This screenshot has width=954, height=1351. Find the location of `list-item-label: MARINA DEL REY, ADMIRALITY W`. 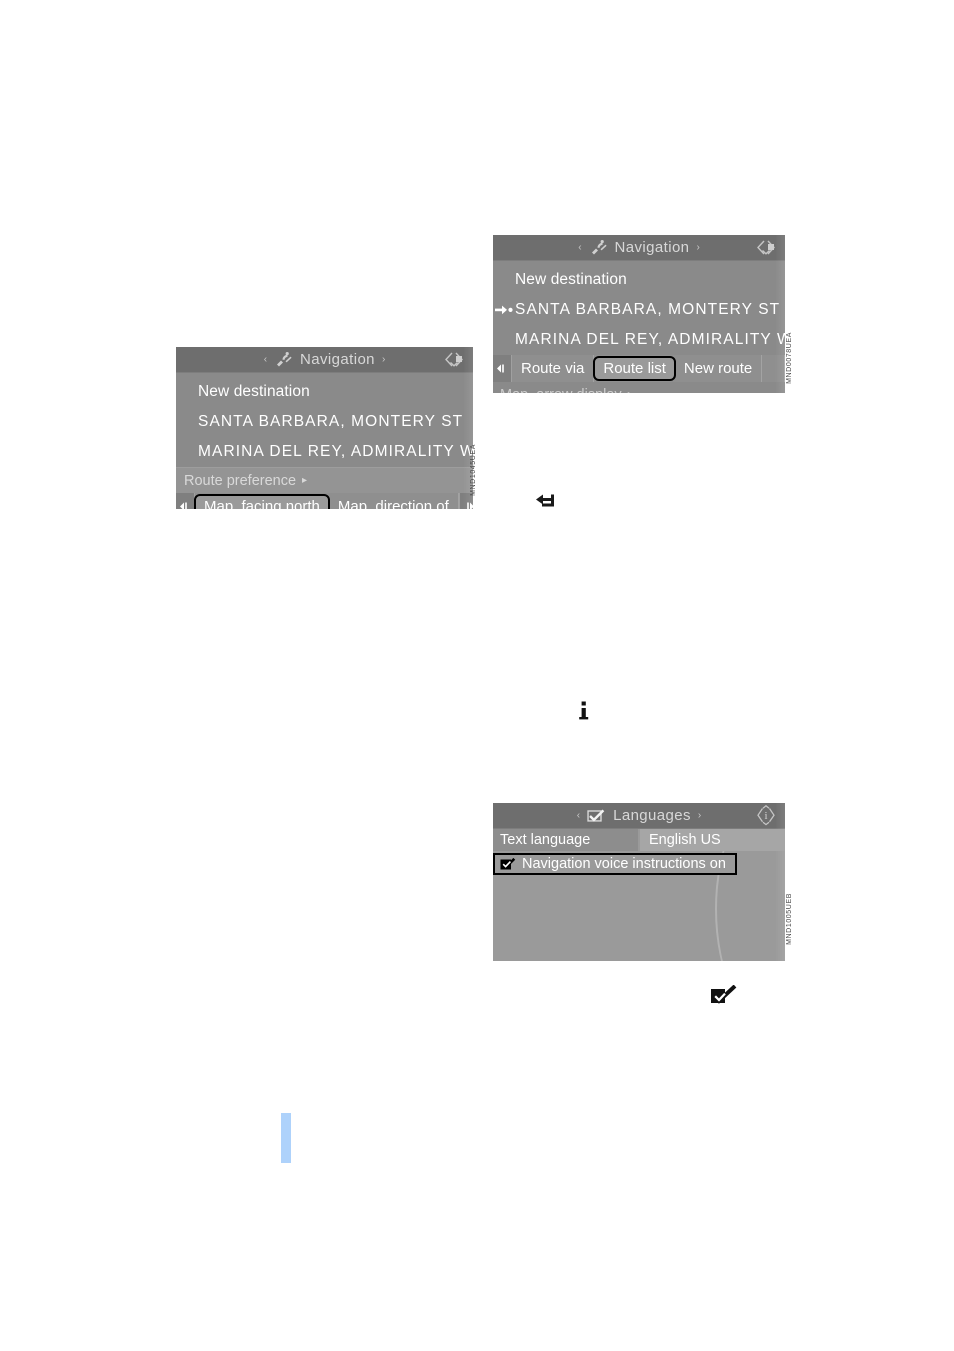

list-item-label: MARINA DEL REY, ADMIRALITY W is located at coordinates (335, 451).